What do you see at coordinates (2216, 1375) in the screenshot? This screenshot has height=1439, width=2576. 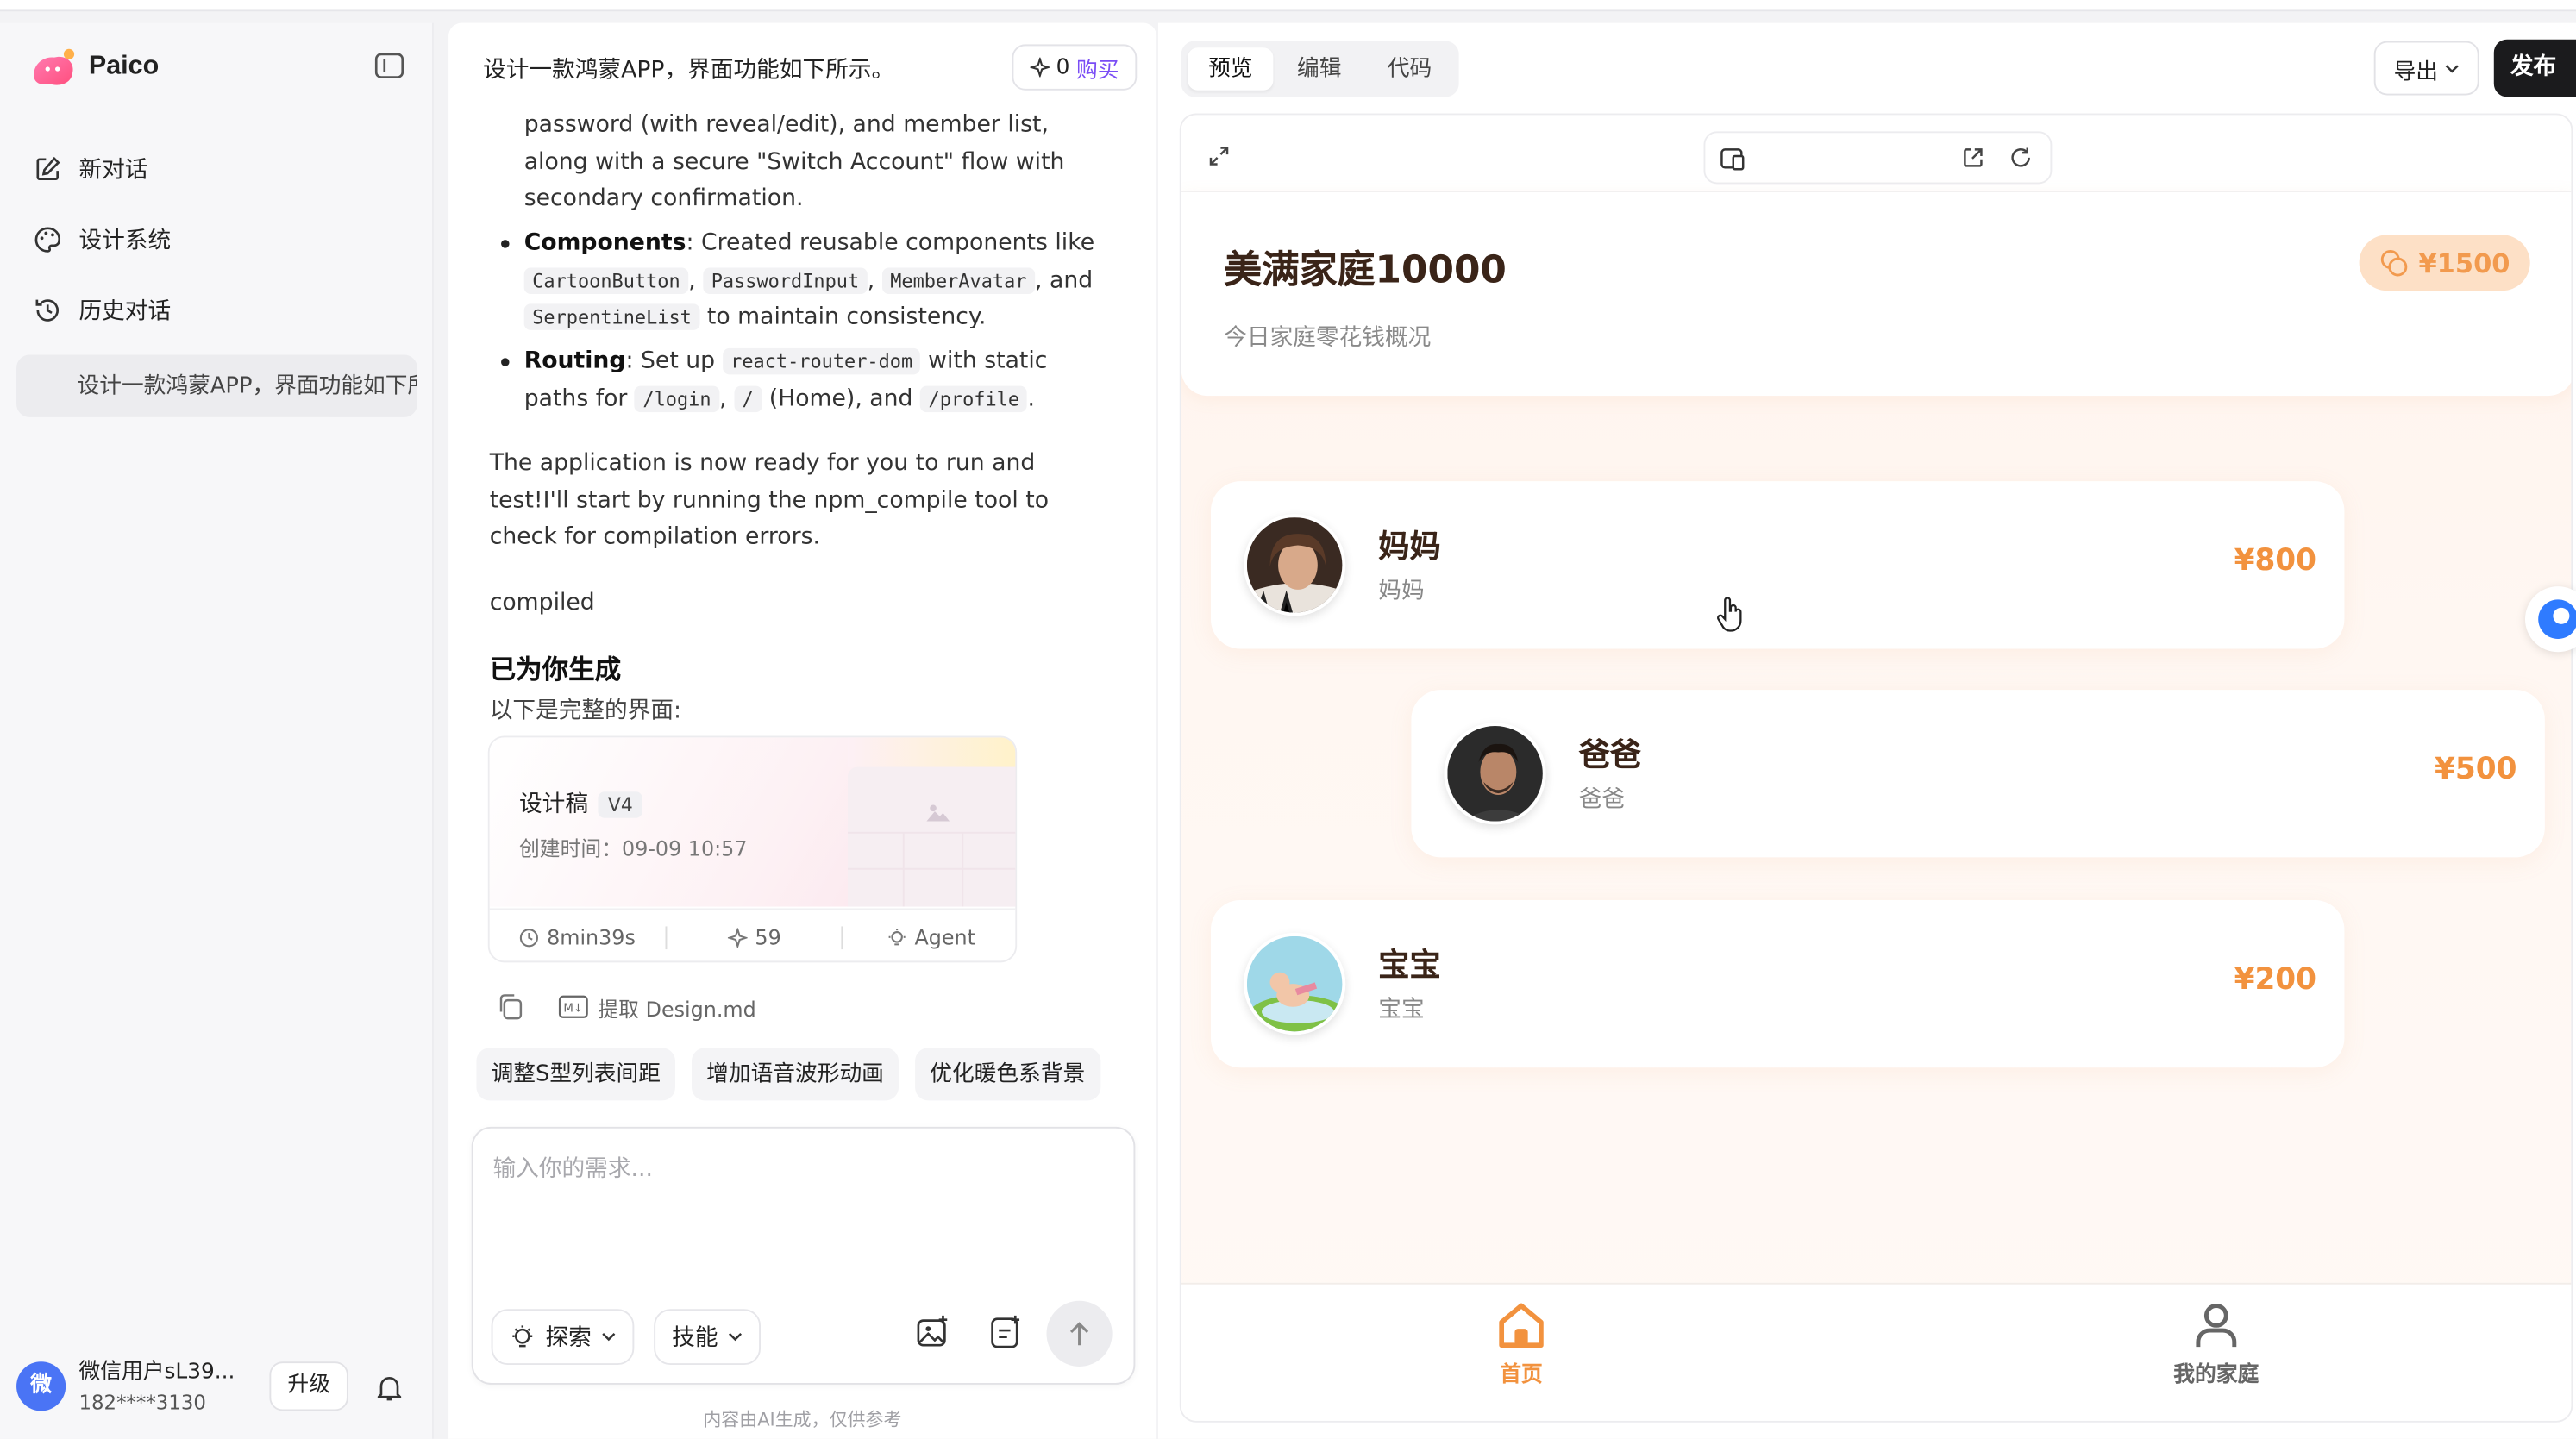 I see `nav-family-label: 我的家庭` at bounding box center [2216, 1375].